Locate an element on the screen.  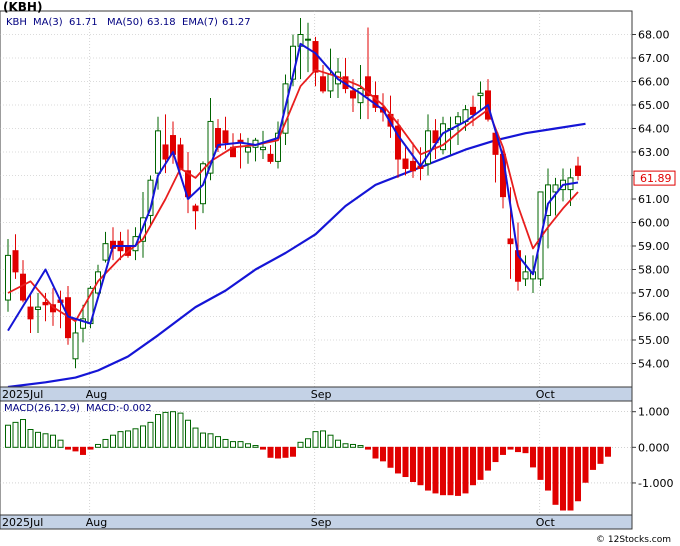
price-tick-label: 59.00 is located at coordinates (654, 246).